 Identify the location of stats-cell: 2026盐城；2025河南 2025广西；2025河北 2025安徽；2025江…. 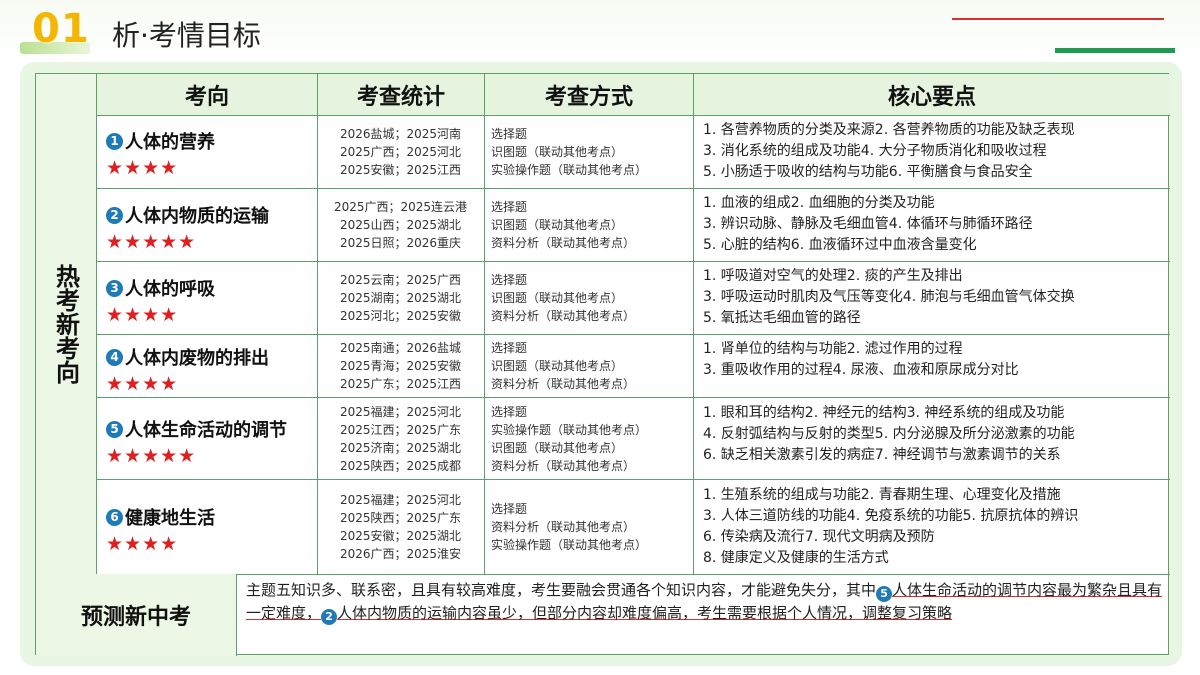
(400, 152).